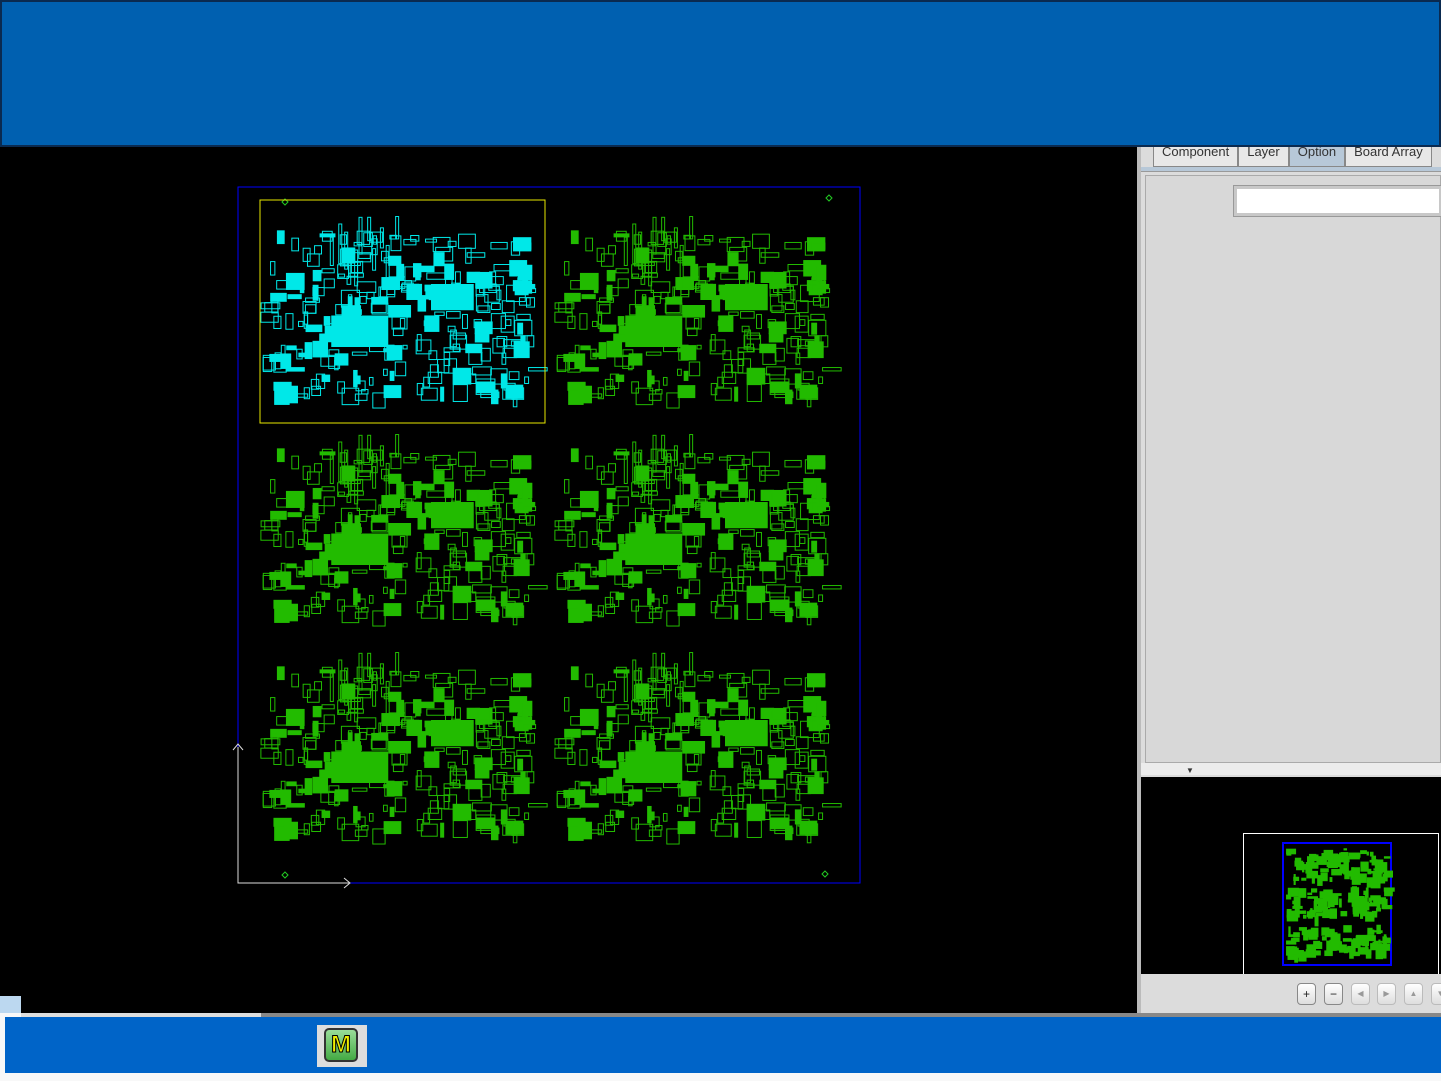  I want to click on collapse-arrow-icon: ▼, so click(1190, 770).